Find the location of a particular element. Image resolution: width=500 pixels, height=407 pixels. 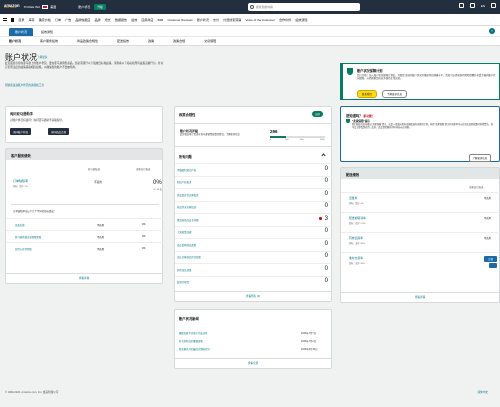

issue-link: 知识产权投诉 is located at coordinates (184, 182).